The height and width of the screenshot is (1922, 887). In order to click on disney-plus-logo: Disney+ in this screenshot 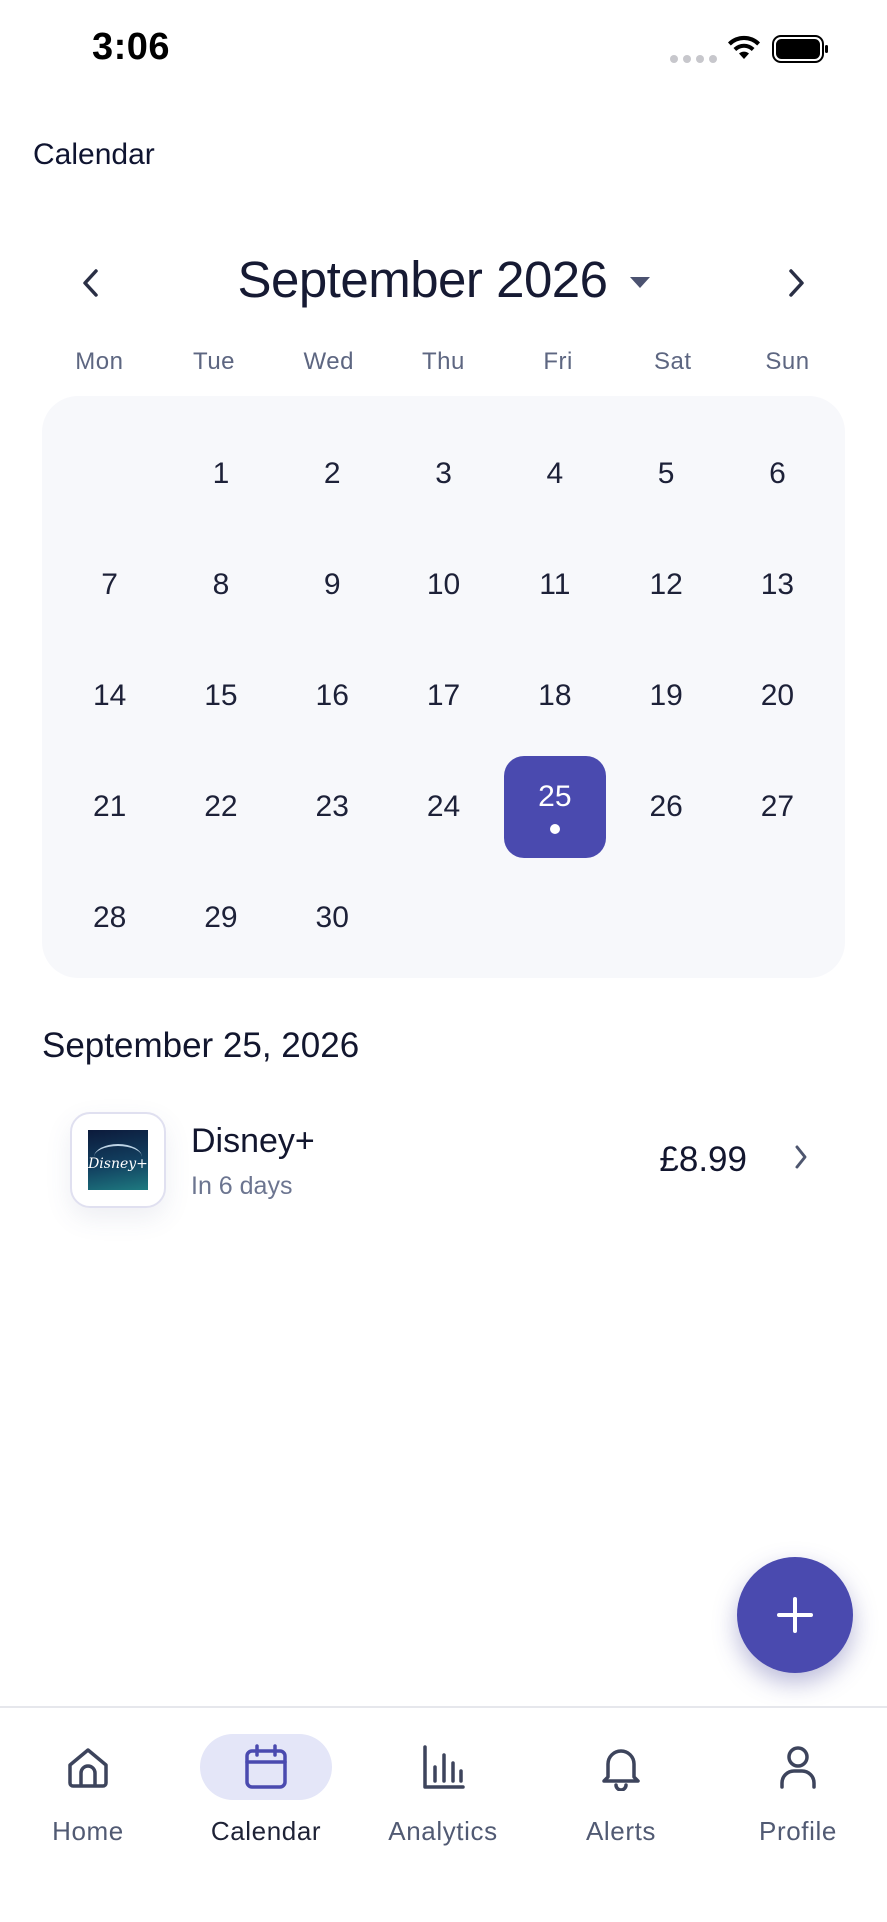, I will do `click(118, 1160)`.